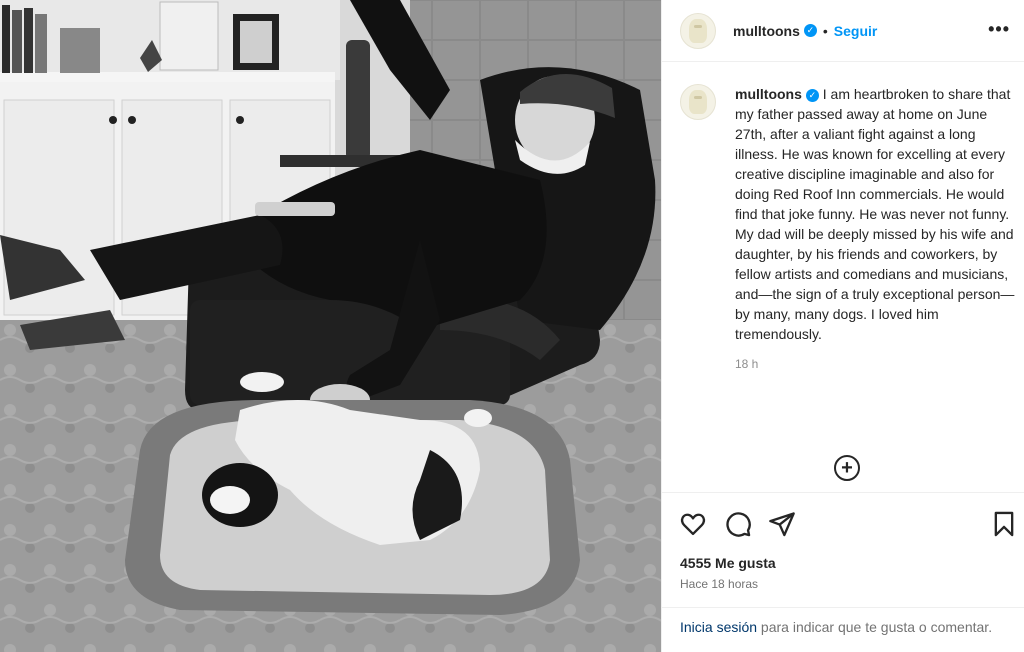 This screenshot has width=1024, height=652. Describe the element at coordinates (999, 29) in the screenshot. I see `more-icon: •••` at that location.